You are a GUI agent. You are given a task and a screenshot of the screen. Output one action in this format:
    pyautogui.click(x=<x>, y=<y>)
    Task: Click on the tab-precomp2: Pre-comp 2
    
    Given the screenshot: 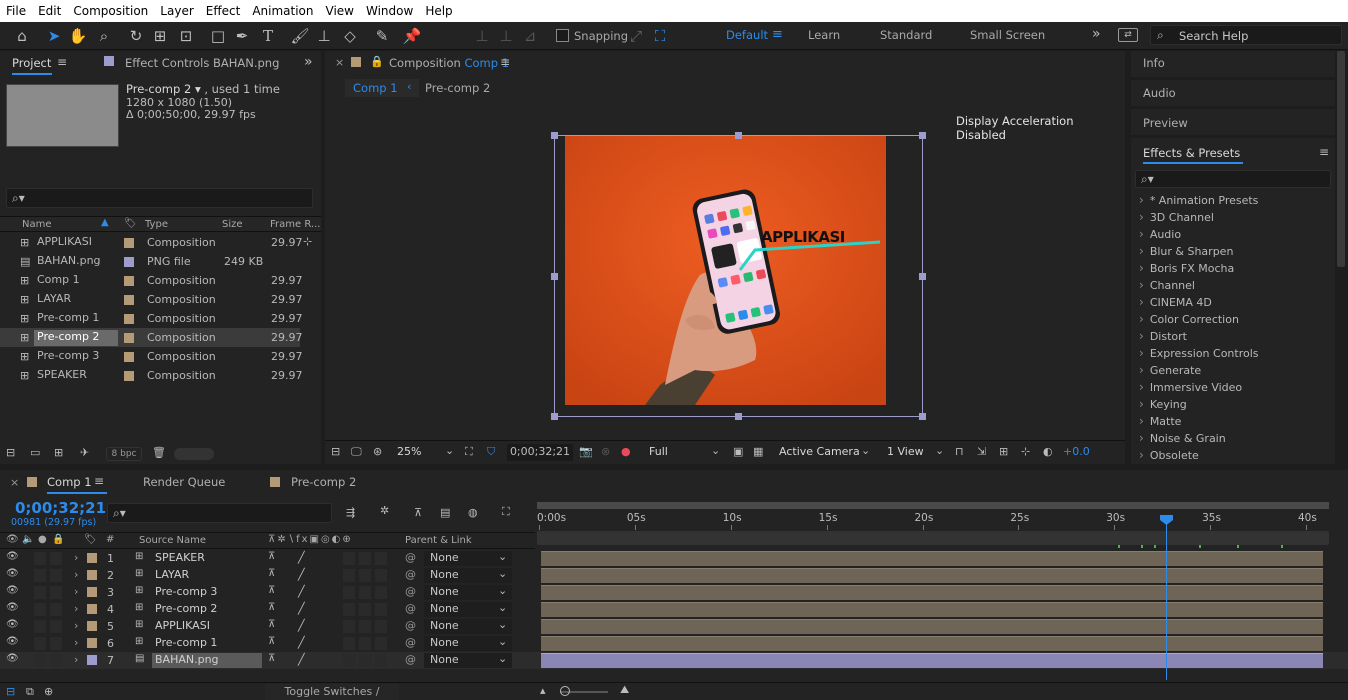 What is the action you would take?
    pyautogui.click(x=323, y=482)
    